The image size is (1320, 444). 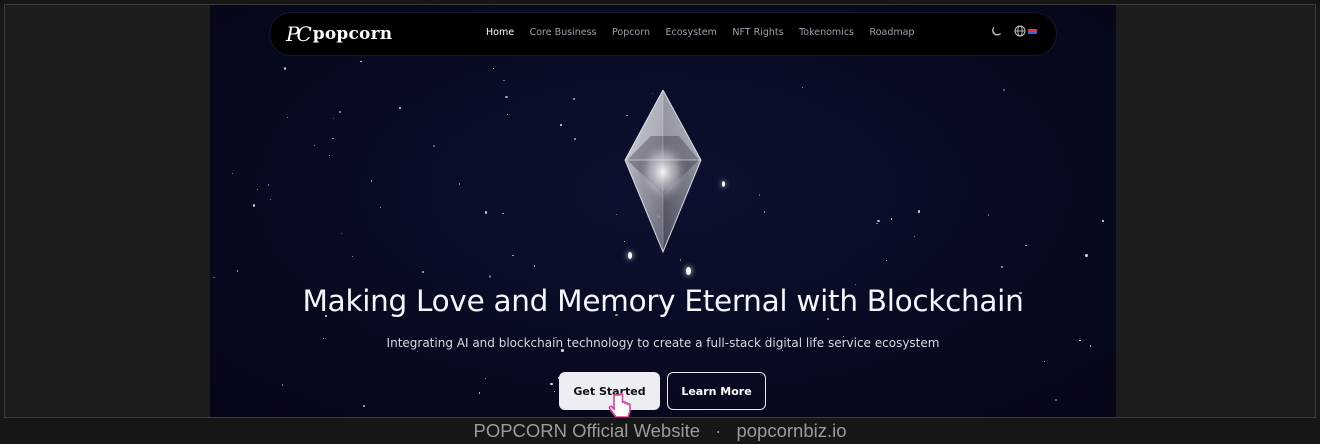 What do you see at coordinates (587, 430) in the screenshot?
I see `caption-title: POPCORN Official Website` at bounding box center [587, 430].